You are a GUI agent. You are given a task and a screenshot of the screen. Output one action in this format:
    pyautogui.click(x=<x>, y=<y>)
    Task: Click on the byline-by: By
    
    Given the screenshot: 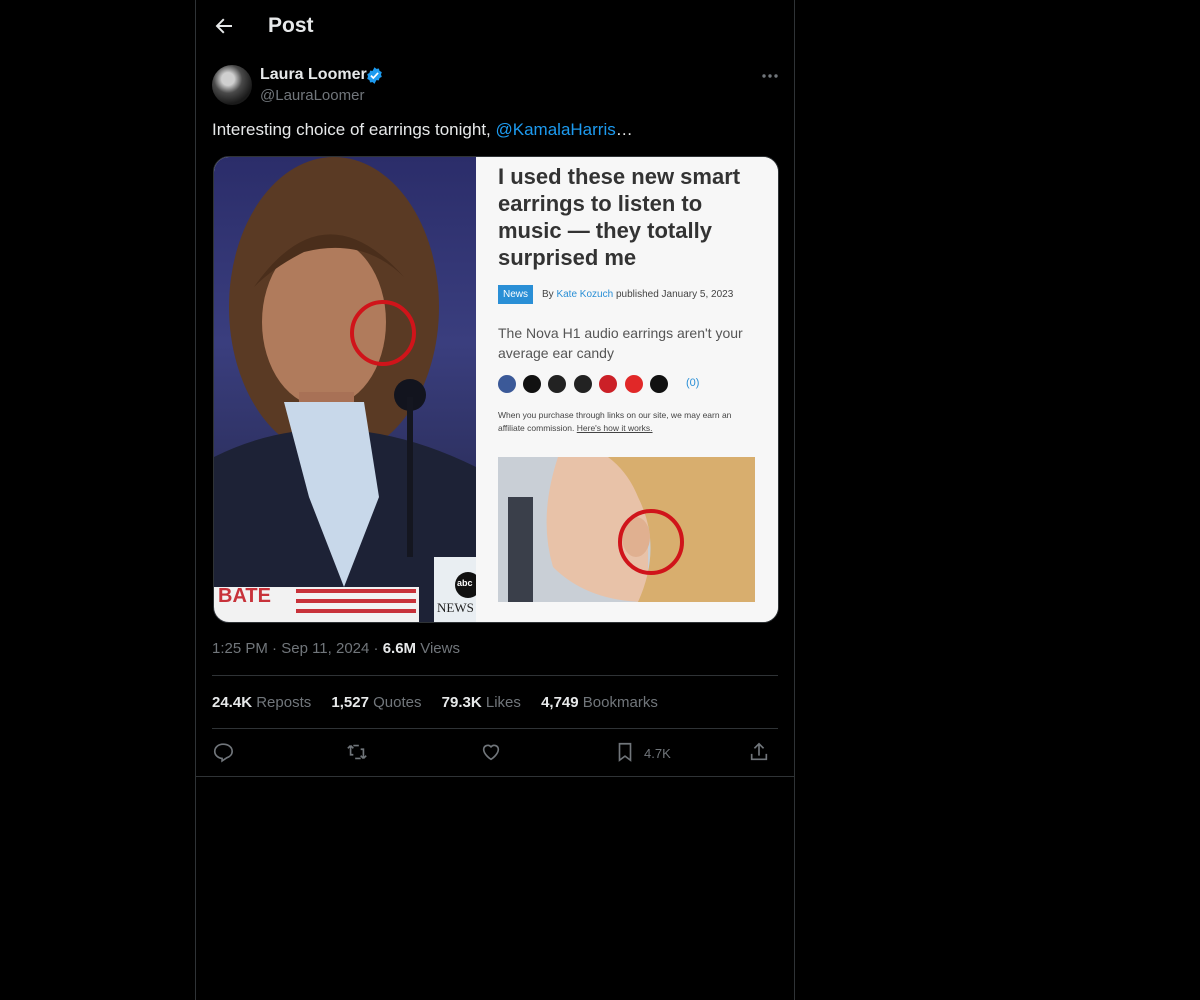 What is the action you would take?
    pyautogui.click(x=548, y=294)
    